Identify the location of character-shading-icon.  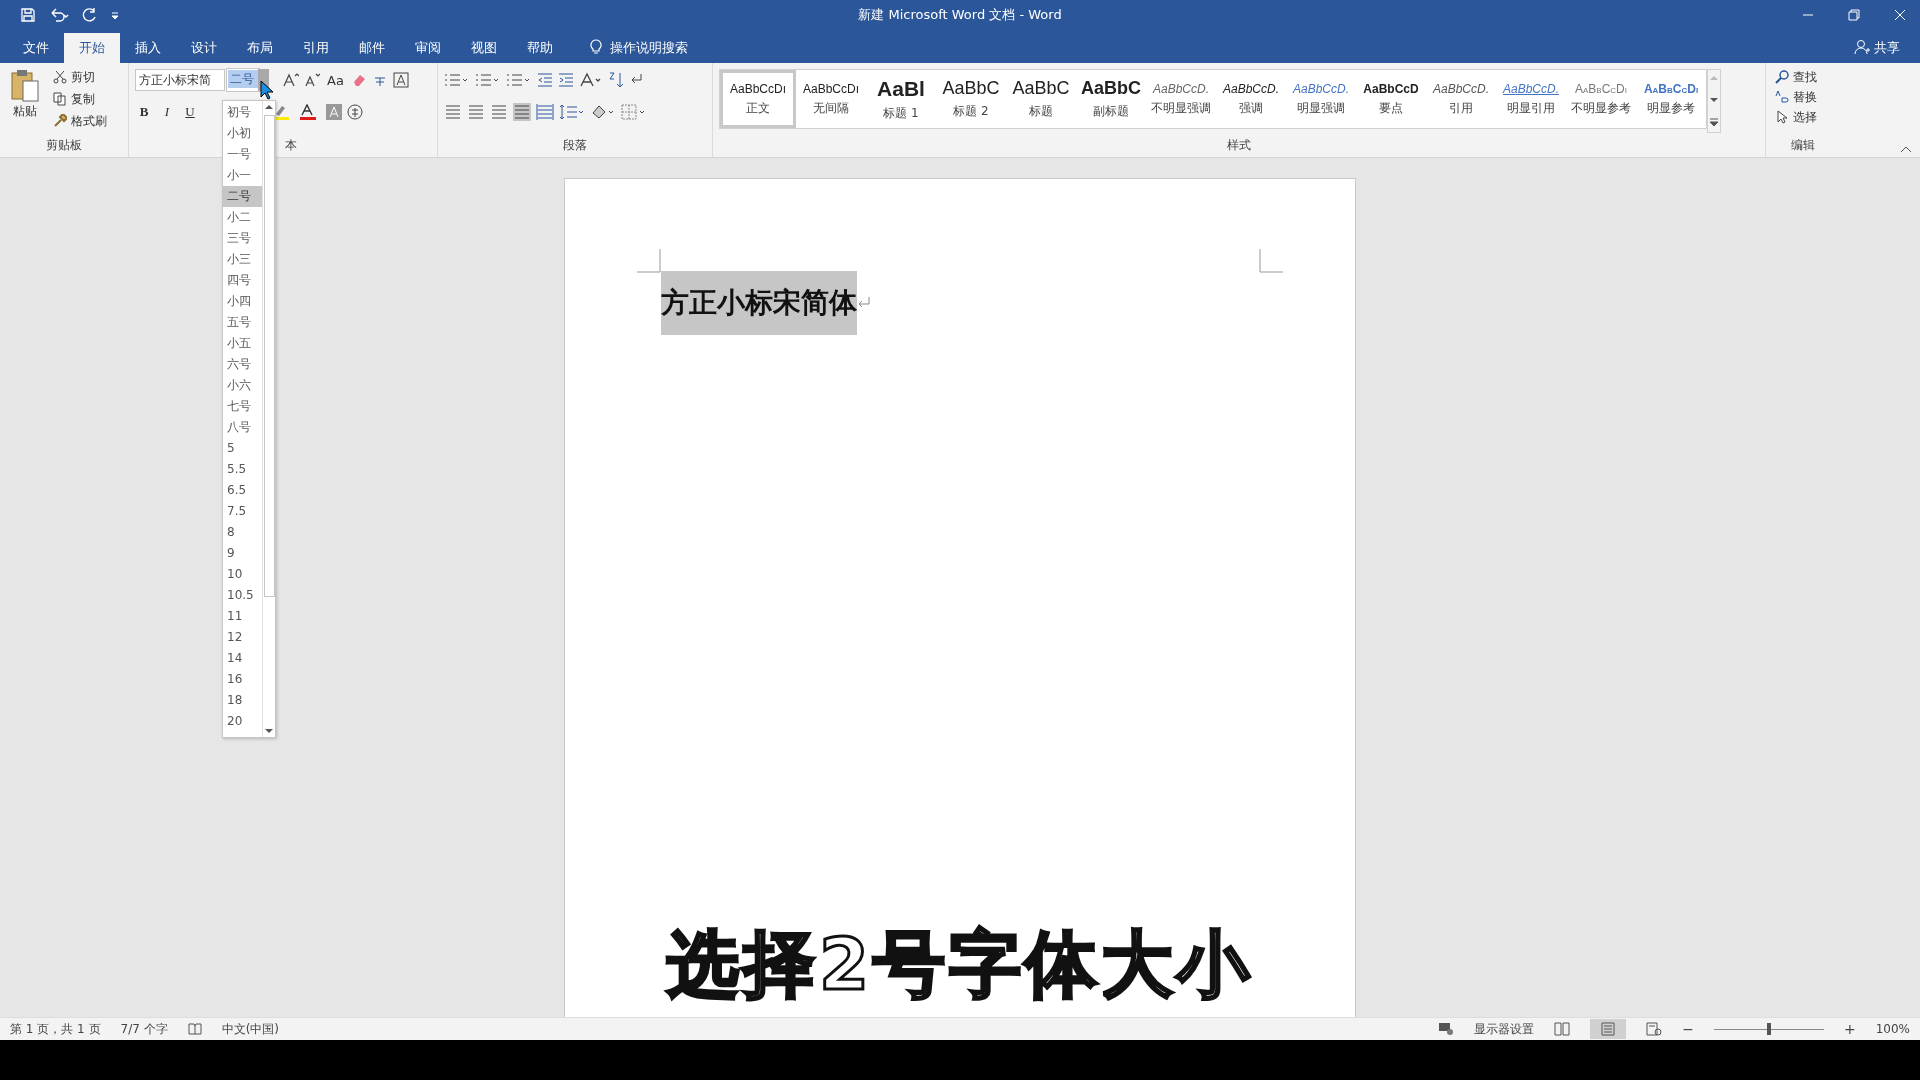
(334, 112).